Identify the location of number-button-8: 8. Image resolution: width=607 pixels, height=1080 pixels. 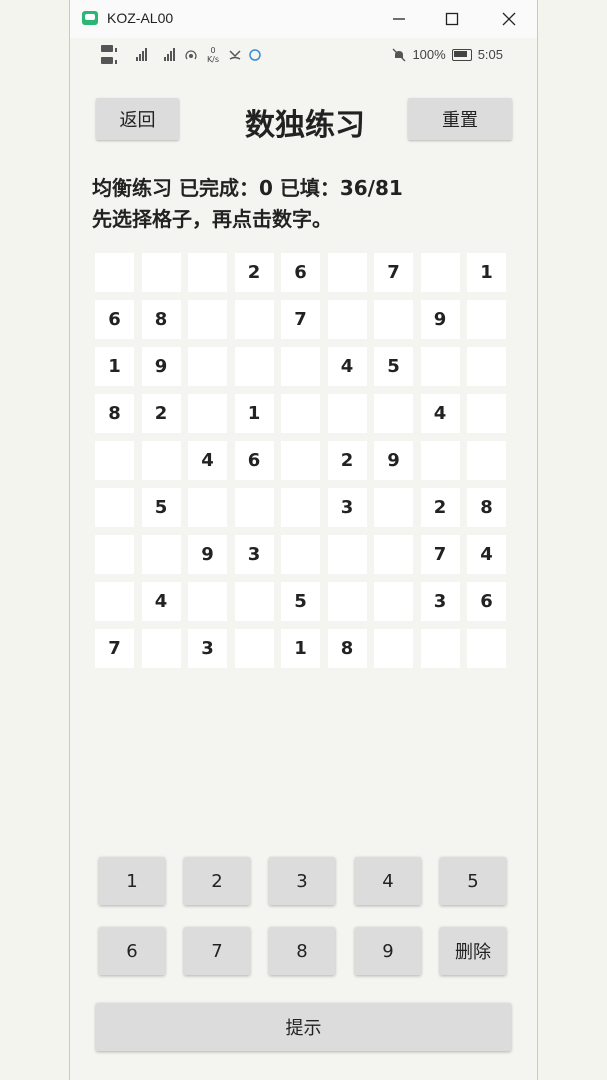
(302, 951).